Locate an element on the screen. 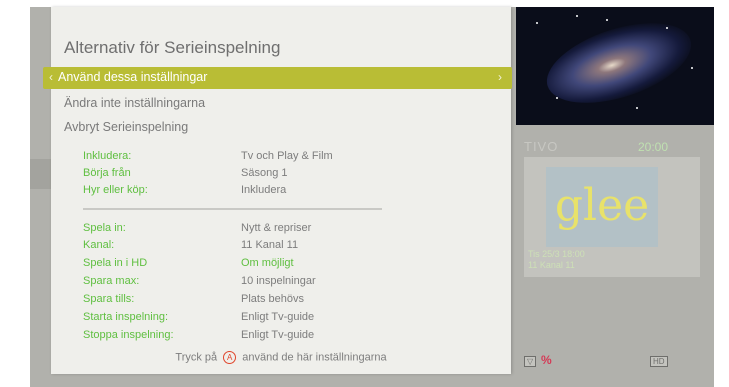 The width and height of the screenshot is (729, 387). setting-value: 10 inspelningar is located at coordinates (278, 281).